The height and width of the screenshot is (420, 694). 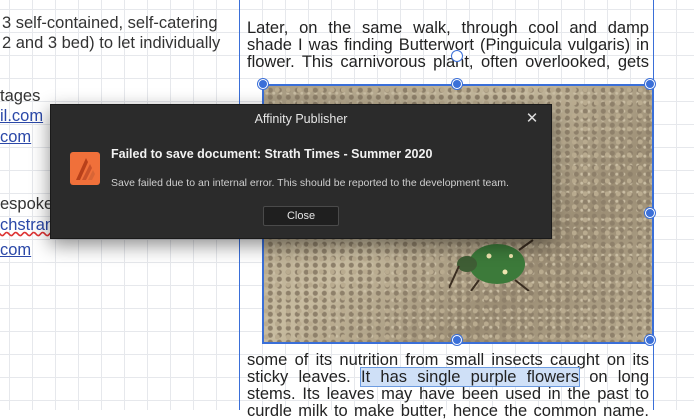 What do you see at coordinates (85, 168) in the screenshot?
I see `affinity-publisher-icon` at bounding box center [85, 168].